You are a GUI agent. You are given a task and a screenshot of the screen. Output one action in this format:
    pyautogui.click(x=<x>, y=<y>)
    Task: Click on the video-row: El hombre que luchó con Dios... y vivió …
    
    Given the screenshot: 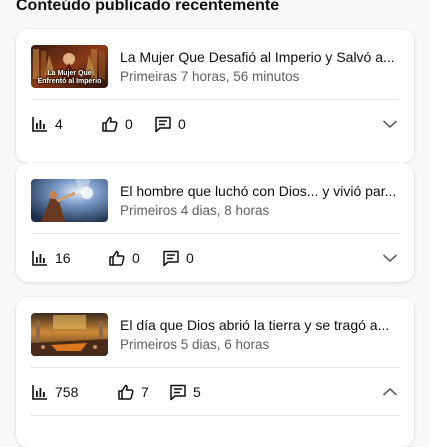 What is the action you would take?
    pyautogui.click(x=215, y=198)
    